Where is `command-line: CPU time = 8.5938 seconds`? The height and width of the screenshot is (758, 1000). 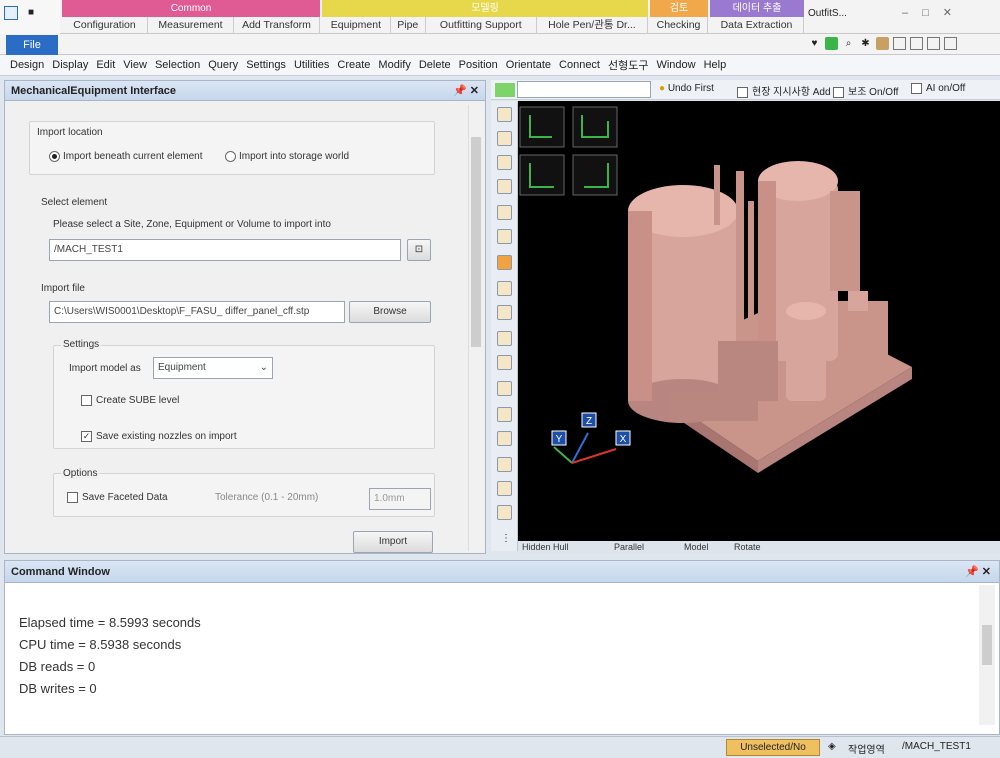 command-line: CPU time = 8.5938 seconds is located at coordinates (100, 644).